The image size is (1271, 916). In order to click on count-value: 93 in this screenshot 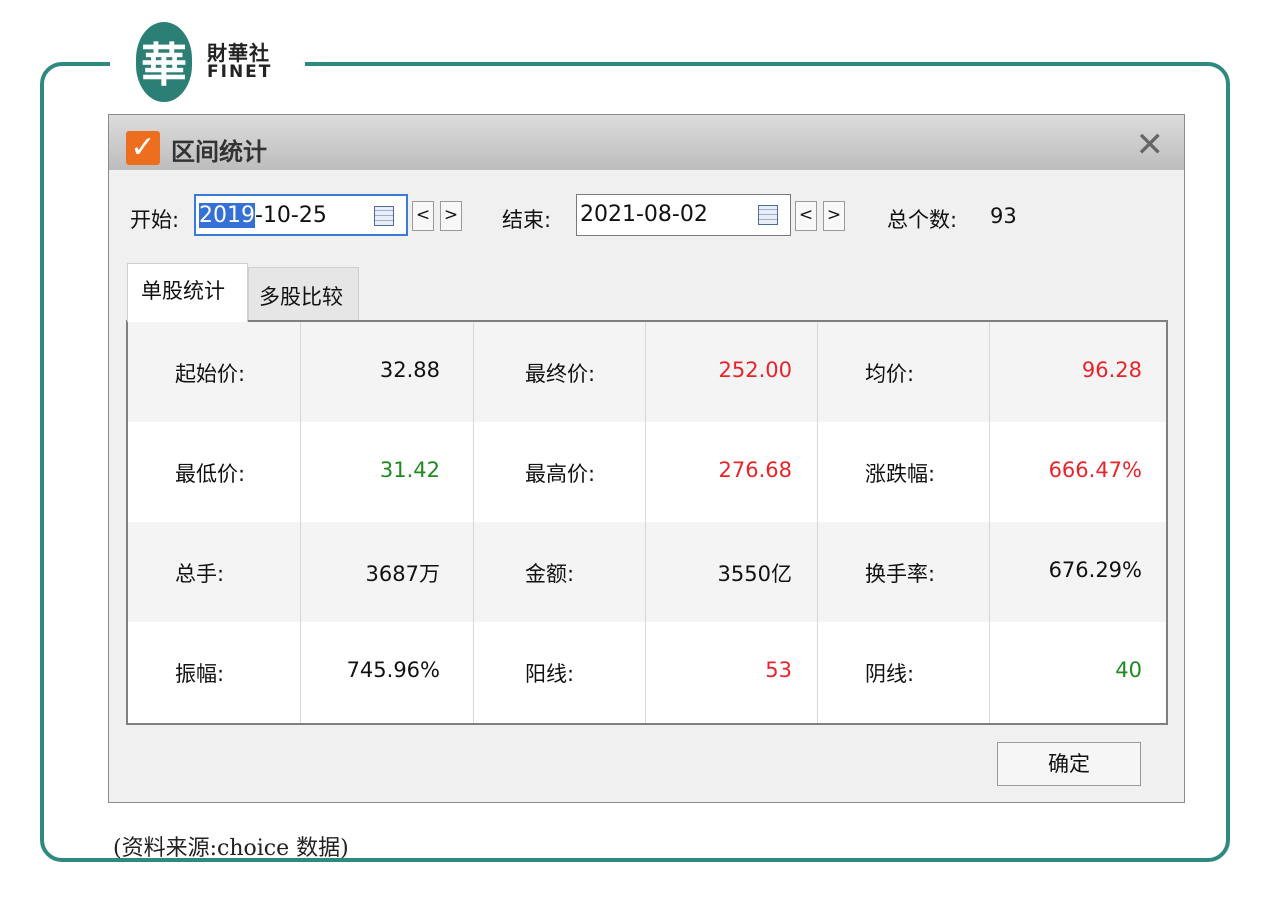, I will do `click(1003, 216)`.